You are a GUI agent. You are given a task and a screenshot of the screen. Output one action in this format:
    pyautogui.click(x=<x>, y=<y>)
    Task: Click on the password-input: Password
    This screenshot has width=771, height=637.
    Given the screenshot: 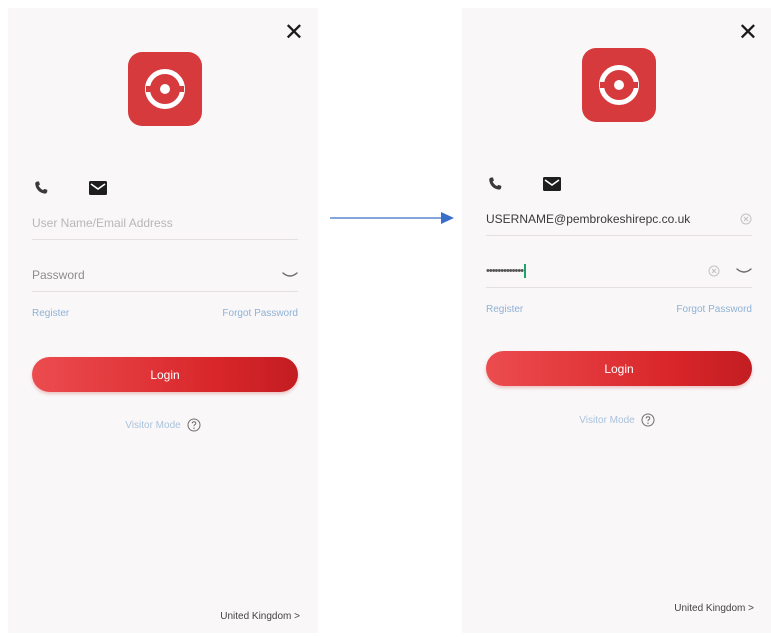 What is the action you would take?
    pyautogui.click(x=157, y=275)
    